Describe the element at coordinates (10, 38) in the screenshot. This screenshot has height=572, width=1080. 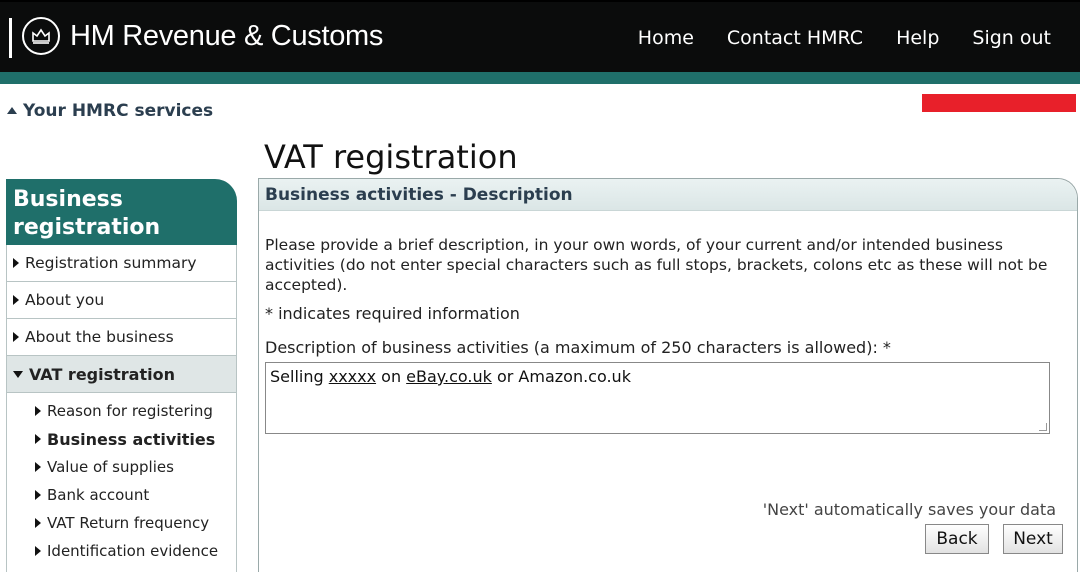
I see `brand-divider` at that location.